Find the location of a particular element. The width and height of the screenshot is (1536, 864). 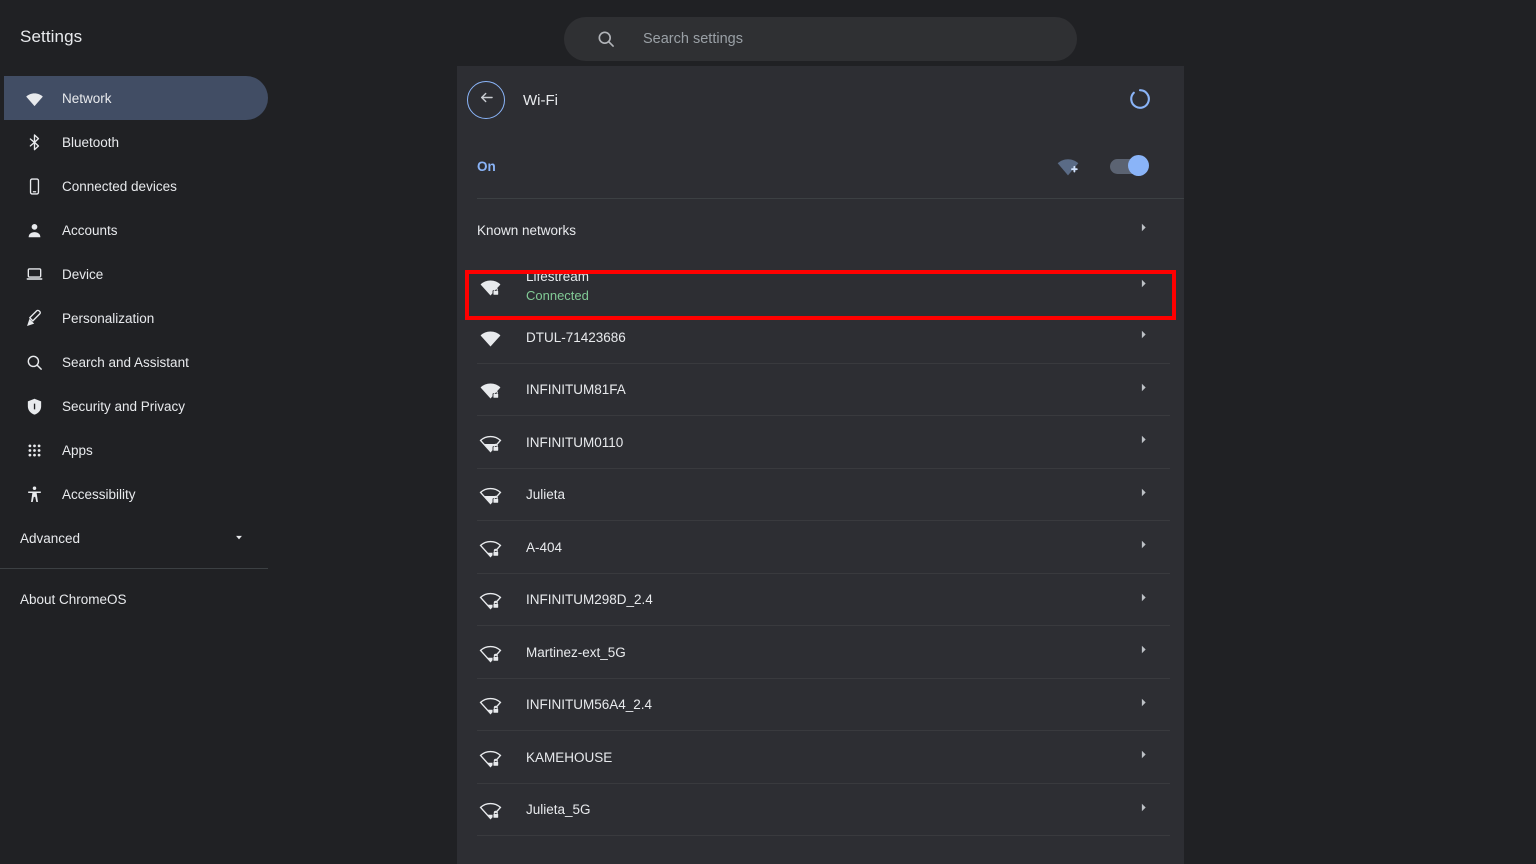

sidebar-item-label: Search and Assistant is located at coordinates (125, 362).